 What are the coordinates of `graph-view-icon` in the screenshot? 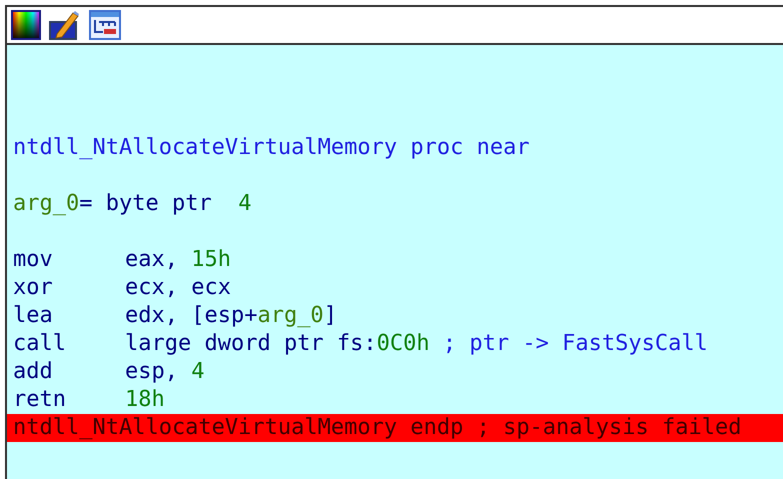 It's located at (105, 25).